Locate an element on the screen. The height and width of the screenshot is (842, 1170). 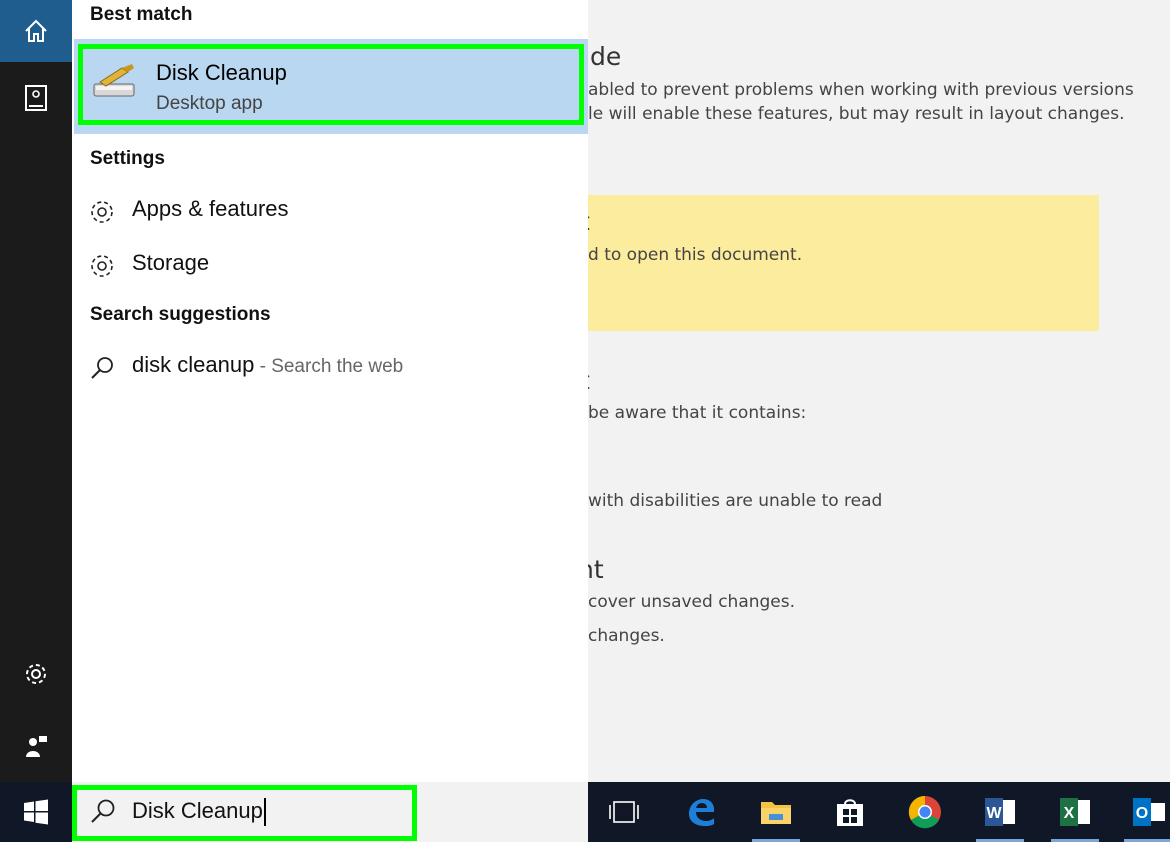
search-box: Disk Cleanup is located at coordinates (330, 812).